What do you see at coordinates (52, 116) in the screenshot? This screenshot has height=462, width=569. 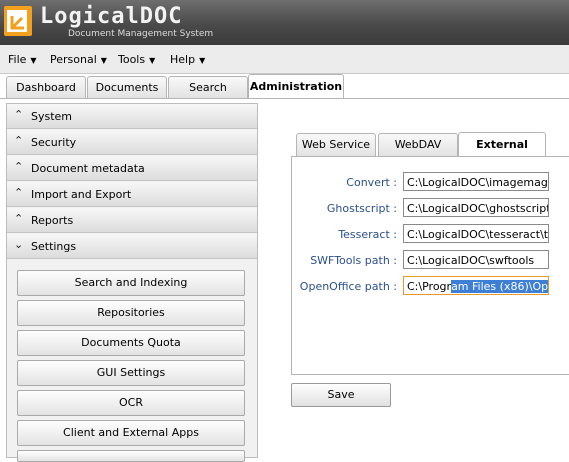 I see `accordion-label: System` at bounding box center [52, 116].